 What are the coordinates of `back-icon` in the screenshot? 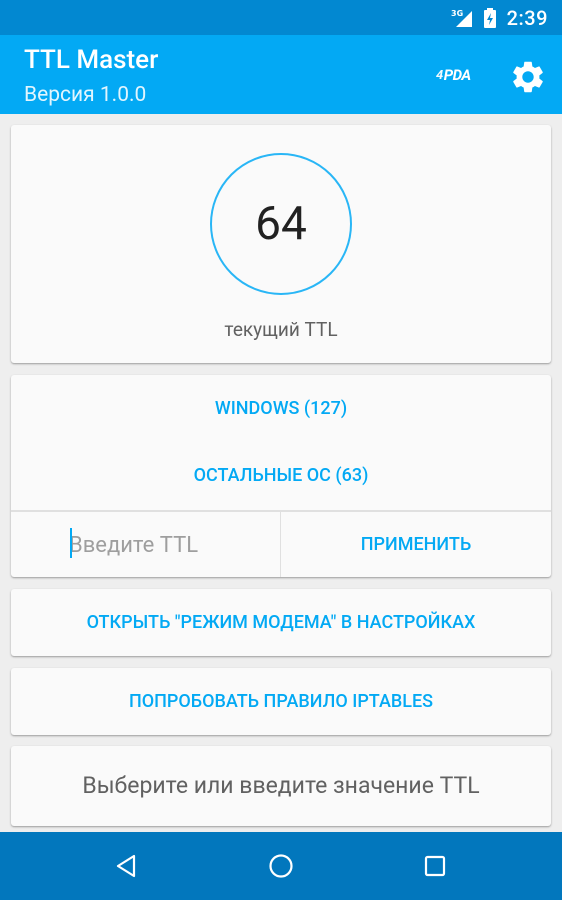 It's located at (126, 866).